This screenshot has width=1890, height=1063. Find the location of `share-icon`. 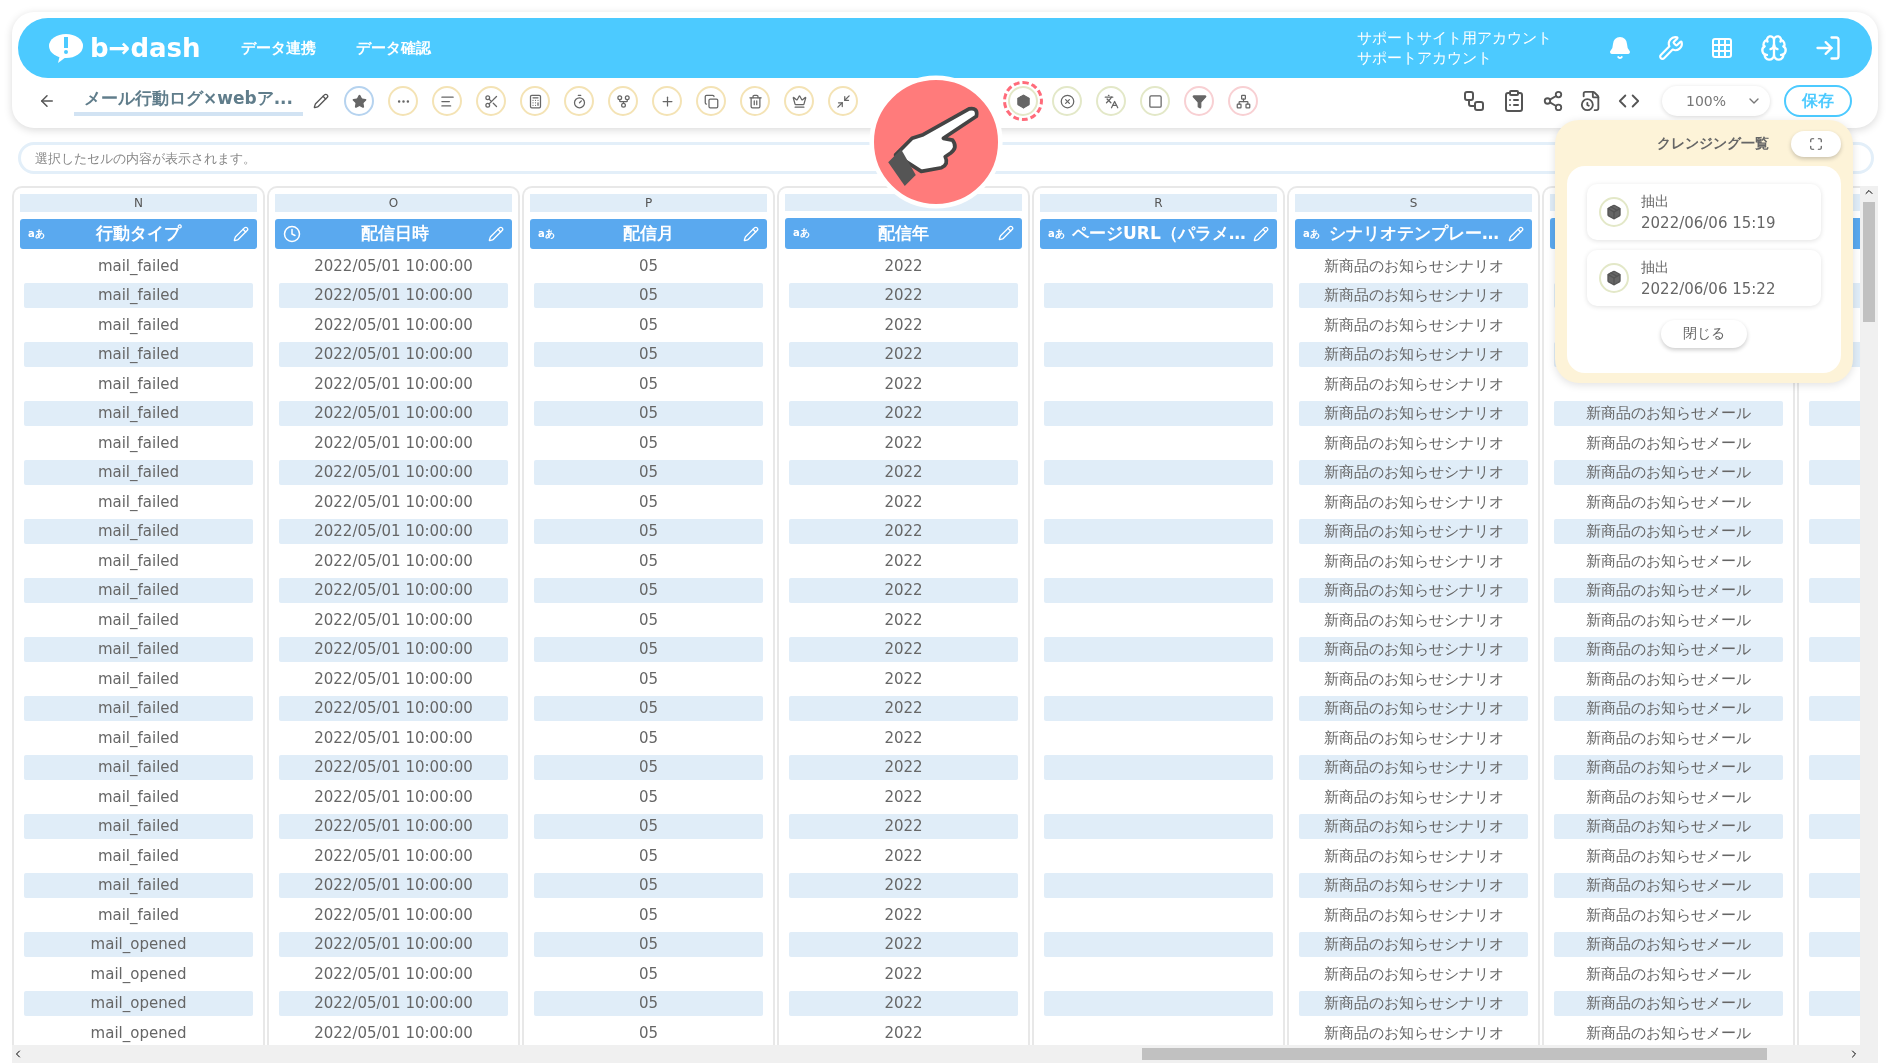

share-icon is located at coordinates (1553, 101).